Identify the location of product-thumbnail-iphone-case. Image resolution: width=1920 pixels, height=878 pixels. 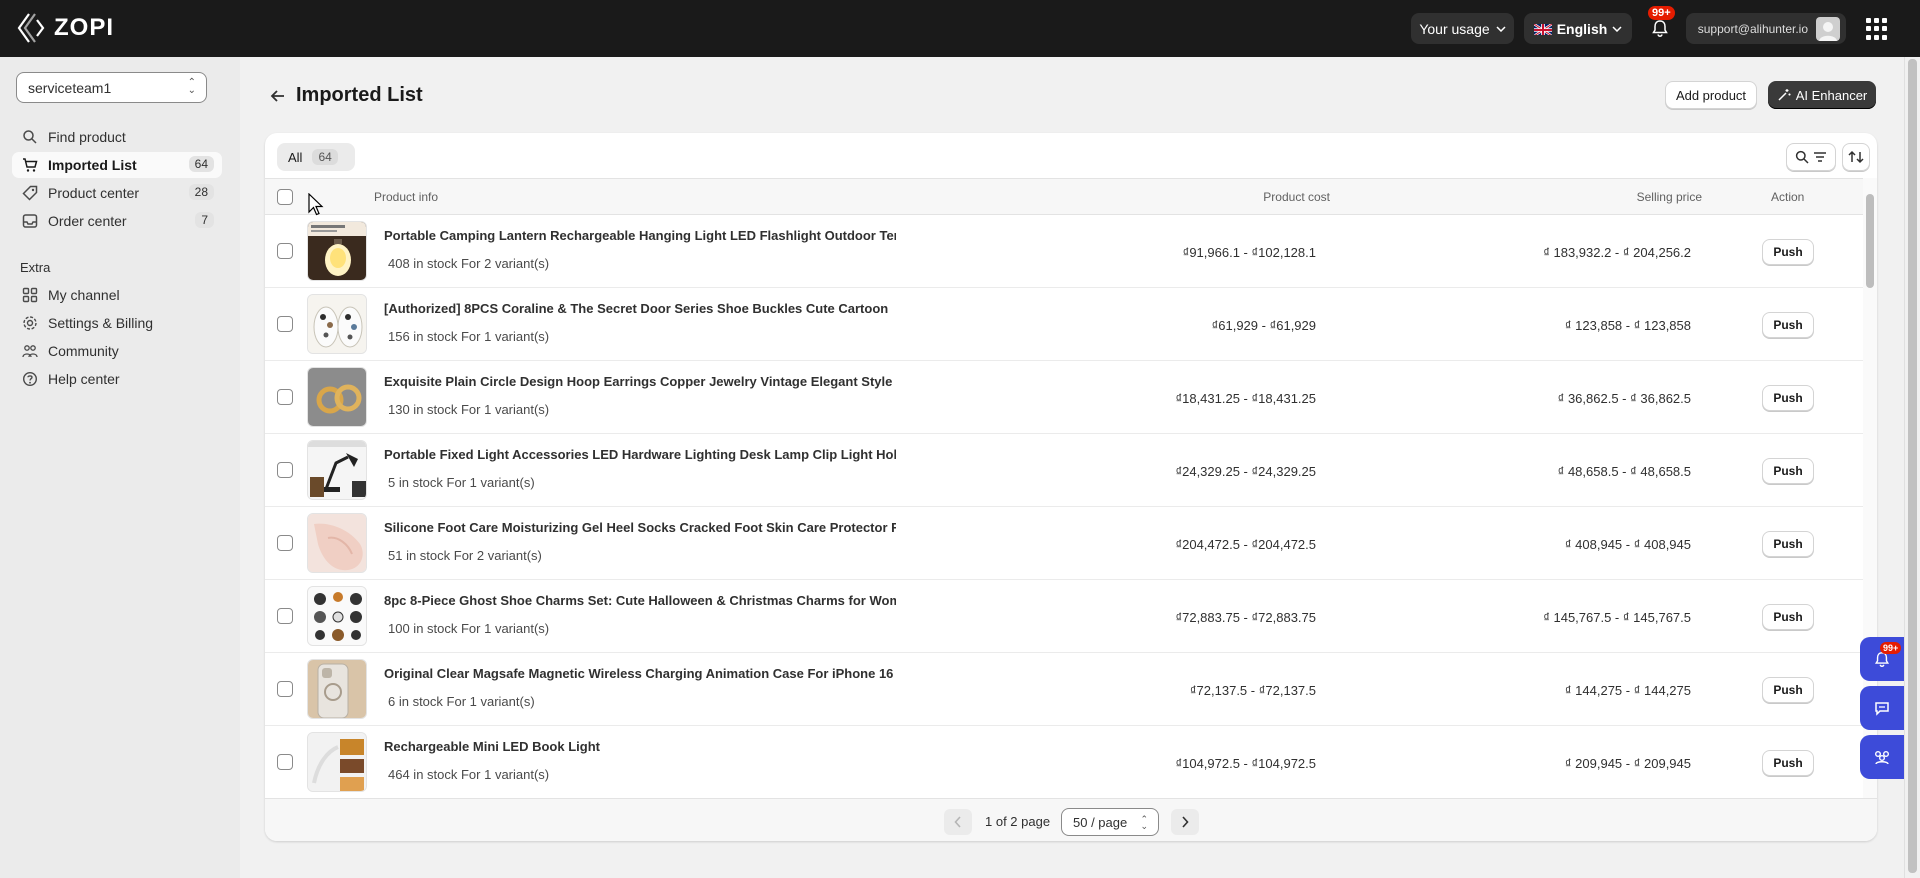
(337, 689).